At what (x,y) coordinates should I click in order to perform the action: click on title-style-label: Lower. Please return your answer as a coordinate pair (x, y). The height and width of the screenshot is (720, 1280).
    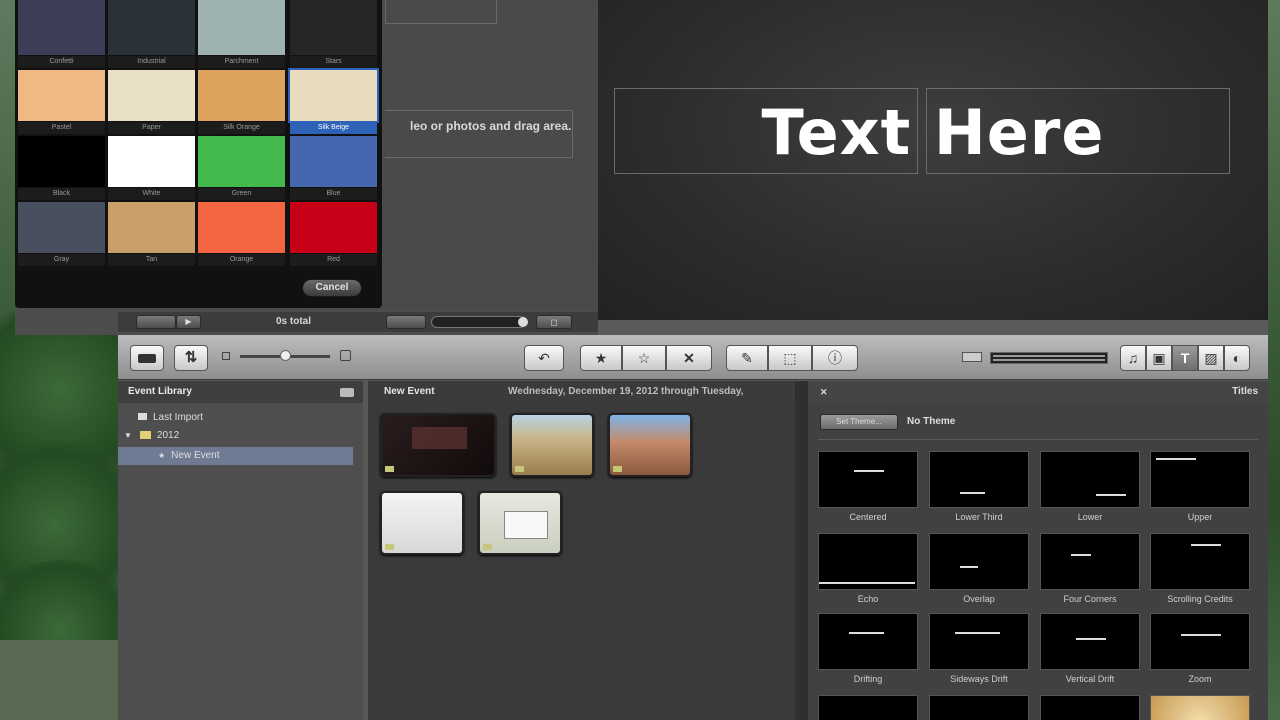
    Looking at the image, I should click on (1090, 517).